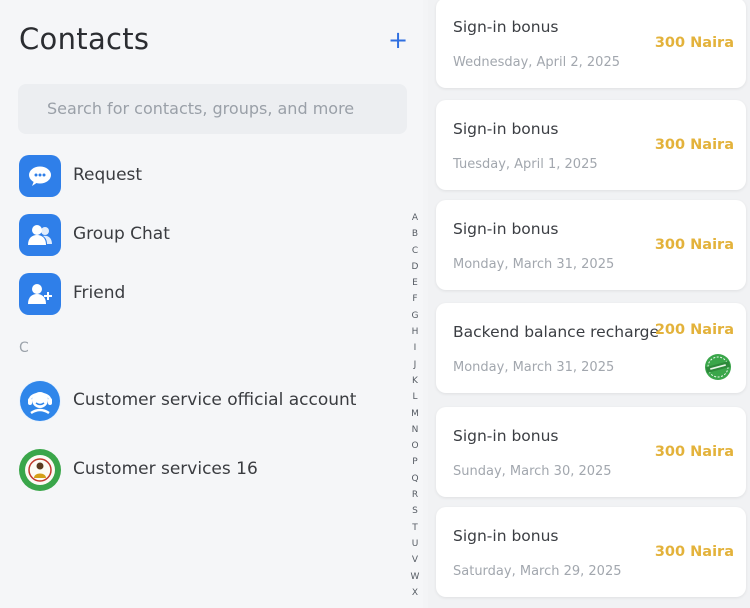 Image resolution: width=750 pixels, height=608 pixels. I want to click on transaction-amount: 200 Naira, so click(694, 330).